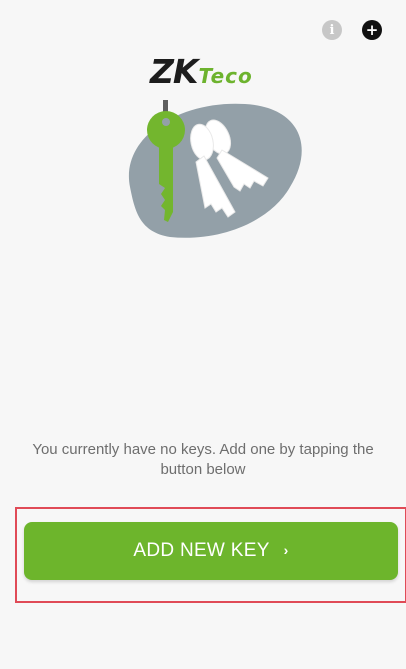 This screenshot has height=669, width=406. What do you see at coordinates (286, 550) in the screenshot?
I see `chevron-right-icon: ›` at bounding box center [286, 550].